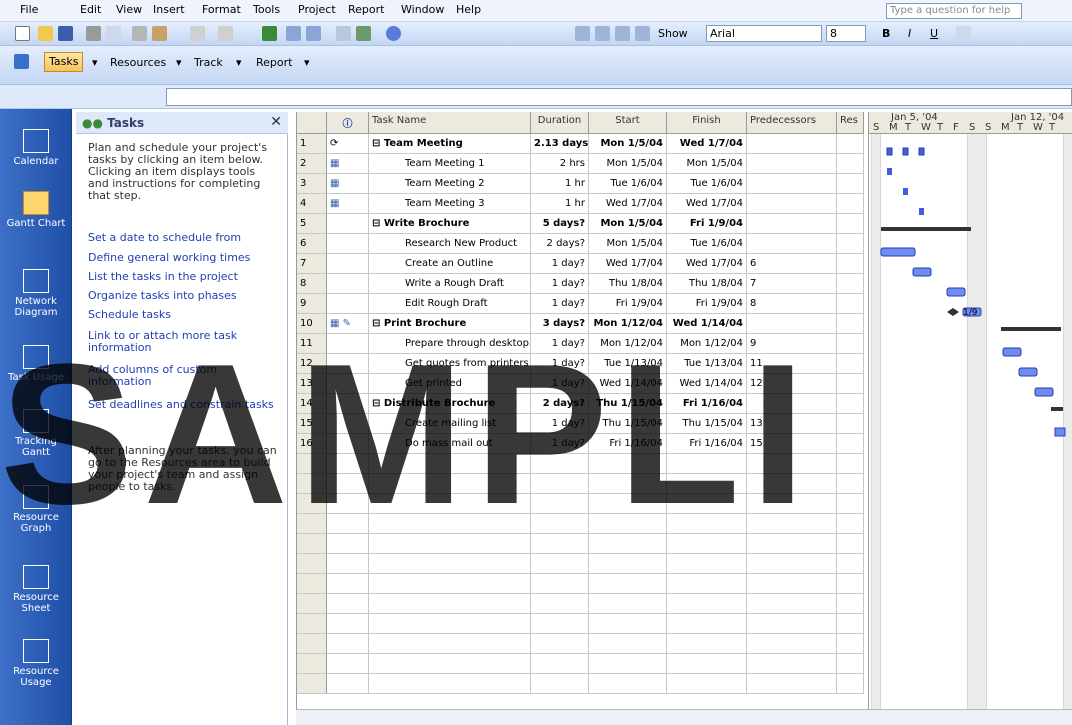  What do you see at coordinates (348, 324) in the screenshot?
I see `indicator-cell: ▦ ✎` at bounding box center [348, 324].